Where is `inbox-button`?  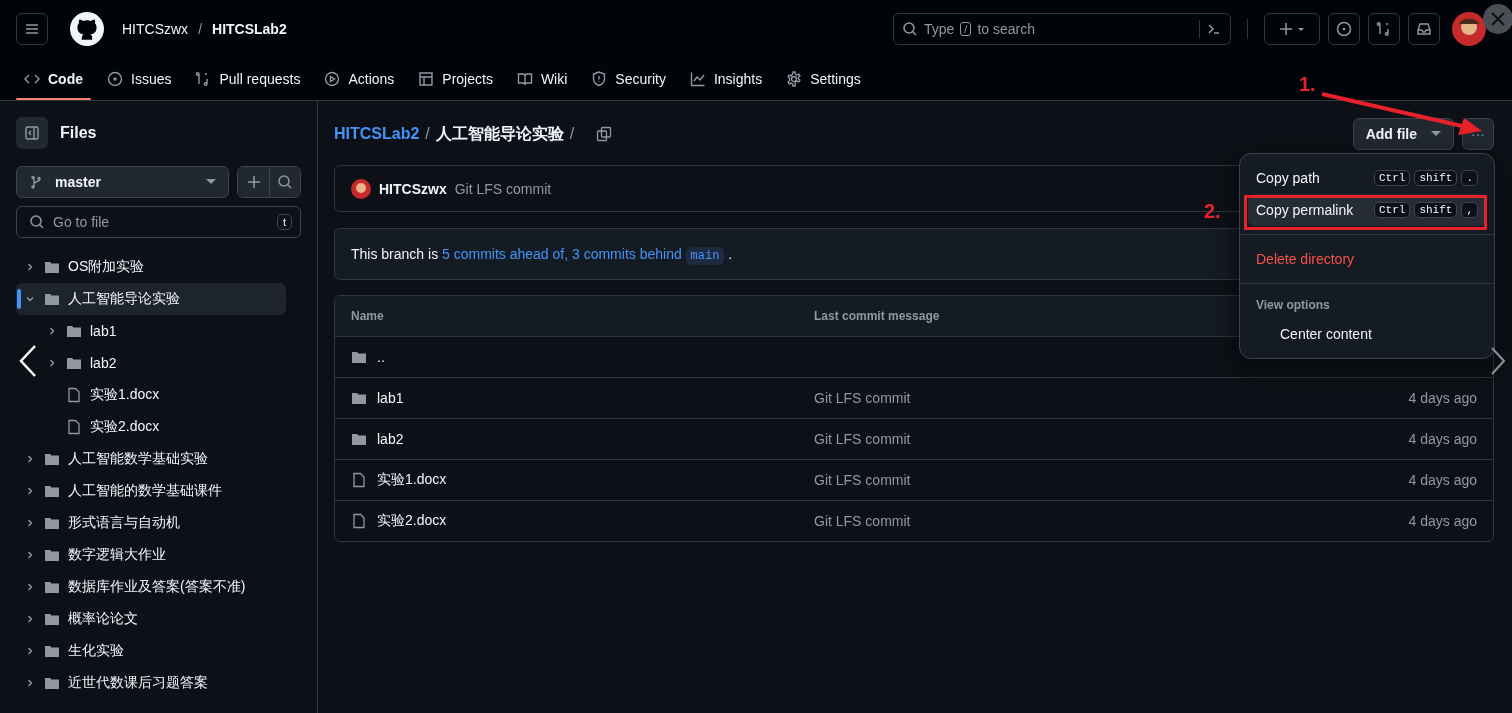
inbox-button is located at coordinates (1424, 29).